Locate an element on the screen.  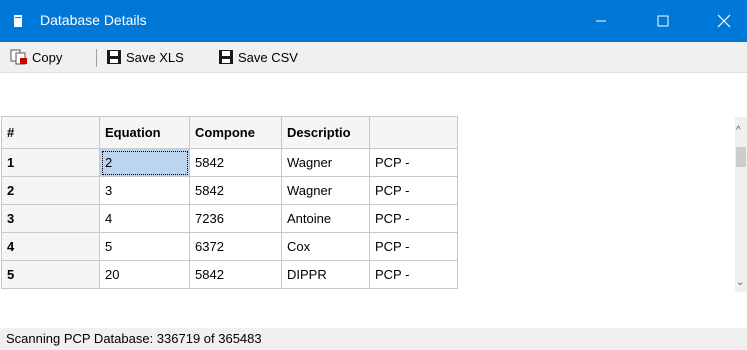
vertical-scrollbar: ^ ⌄ is located at coordinates (741, 204).